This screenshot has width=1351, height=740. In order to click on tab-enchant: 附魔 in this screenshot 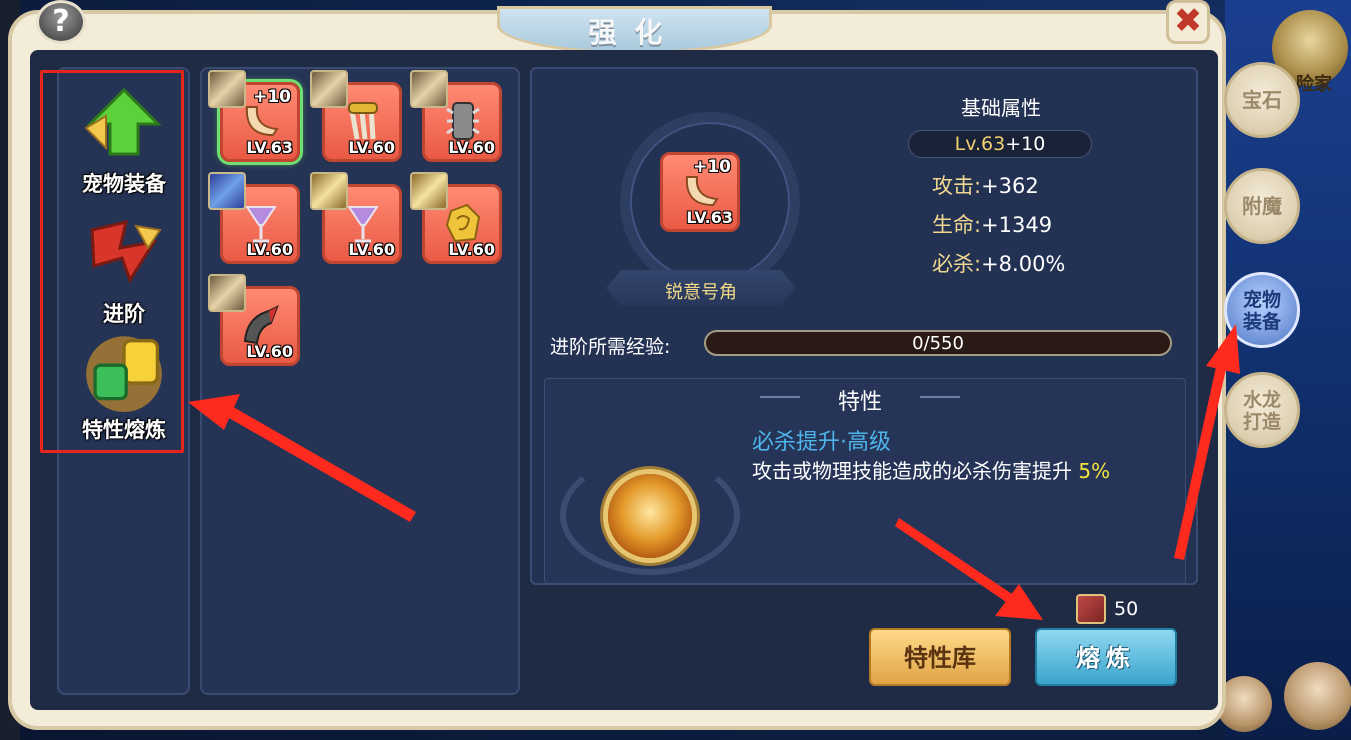, I will do `click(1262, 206)`.